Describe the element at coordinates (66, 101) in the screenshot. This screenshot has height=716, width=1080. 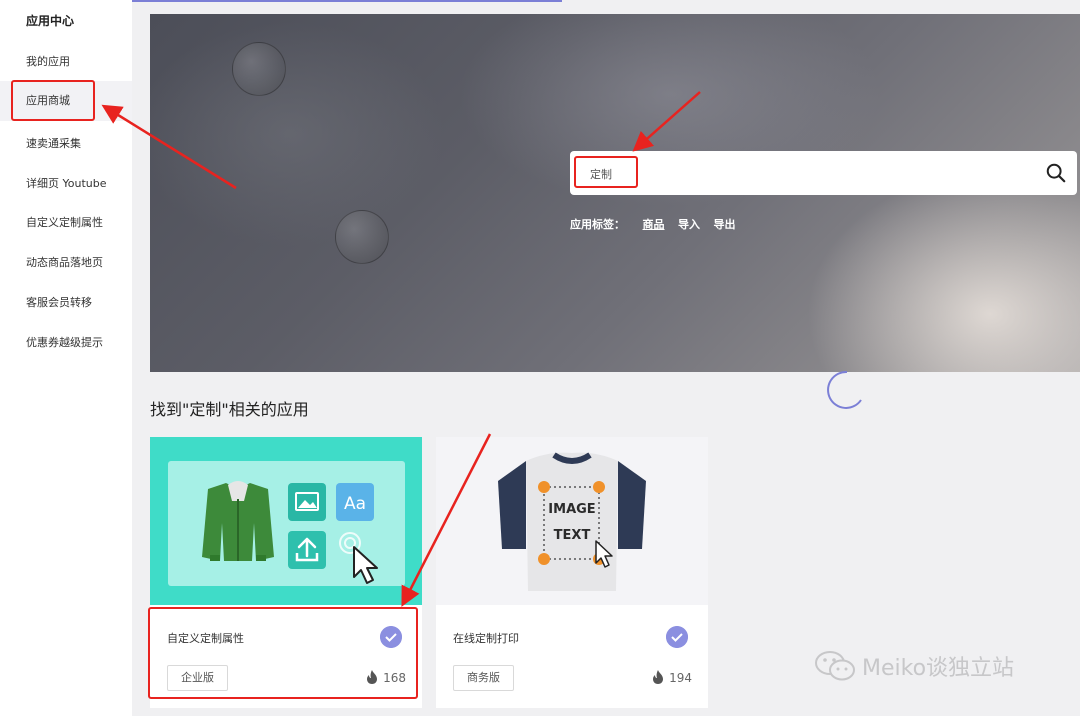
I see `sidebar-item-app-store: 应用商城` at that location.